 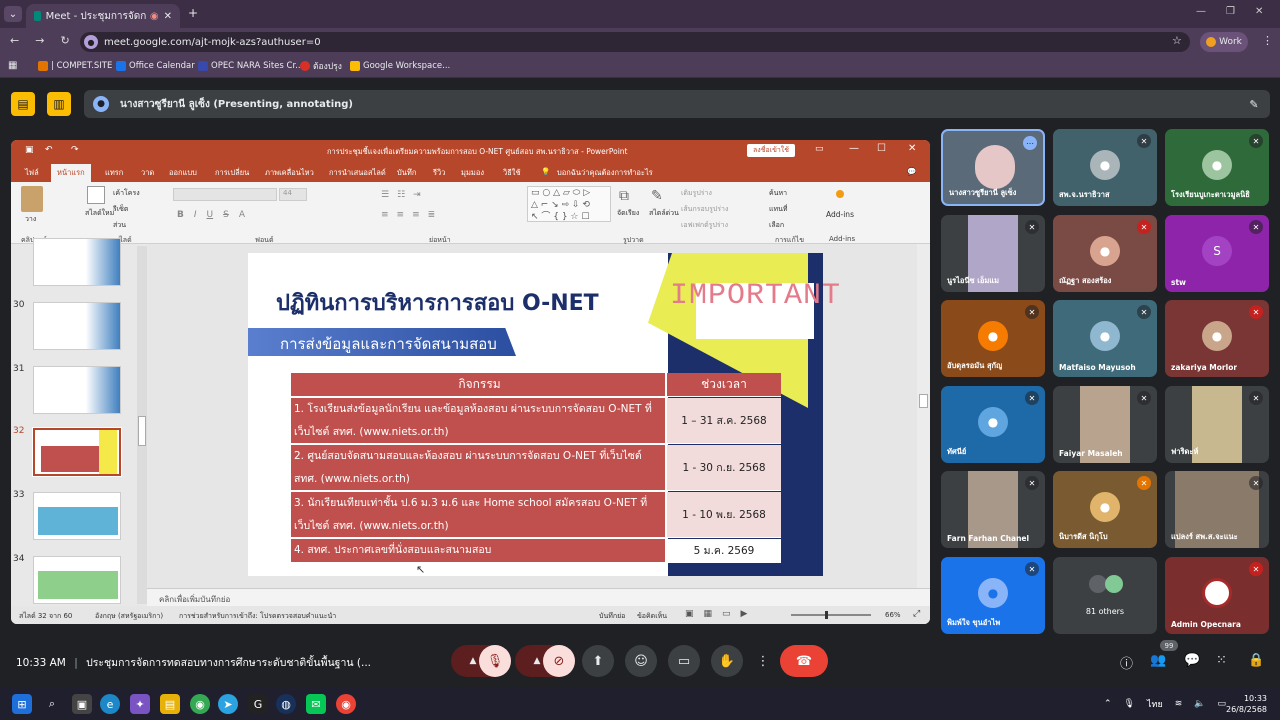 What do you see at coordinates (49, 150) in the screenshot?
I see `undo-icon: ↶` at bounding box center [49, 150].